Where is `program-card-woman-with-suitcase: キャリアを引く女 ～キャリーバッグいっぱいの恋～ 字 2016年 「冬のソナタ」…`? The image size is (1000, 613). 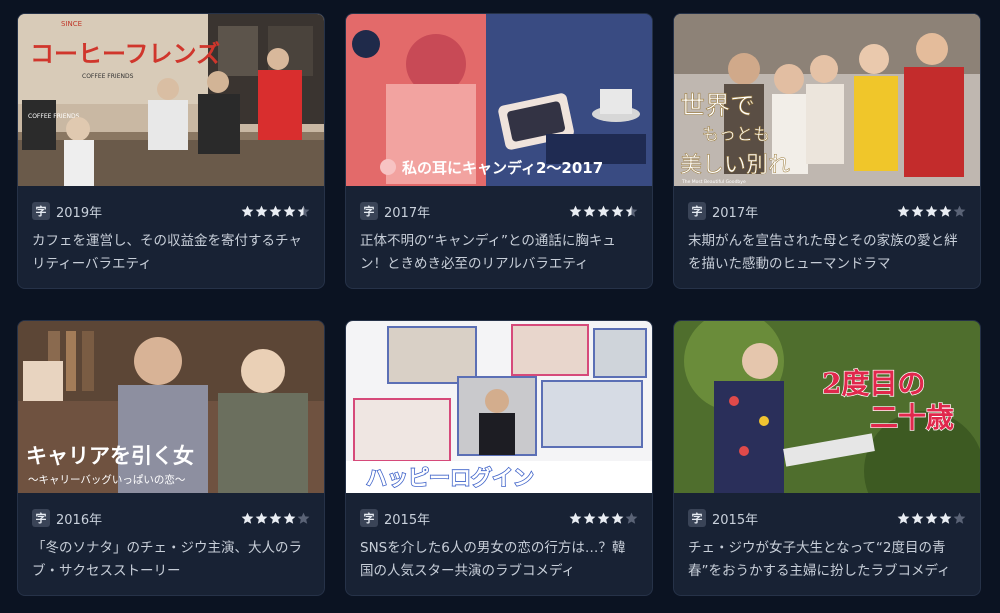 program-card-woman-with-suitcase: キャリアを引く女 ～キャリーバッグいっぱいの恋～ 字 2016年 「冬のソナタ」… is located at coordinates (171, 458).